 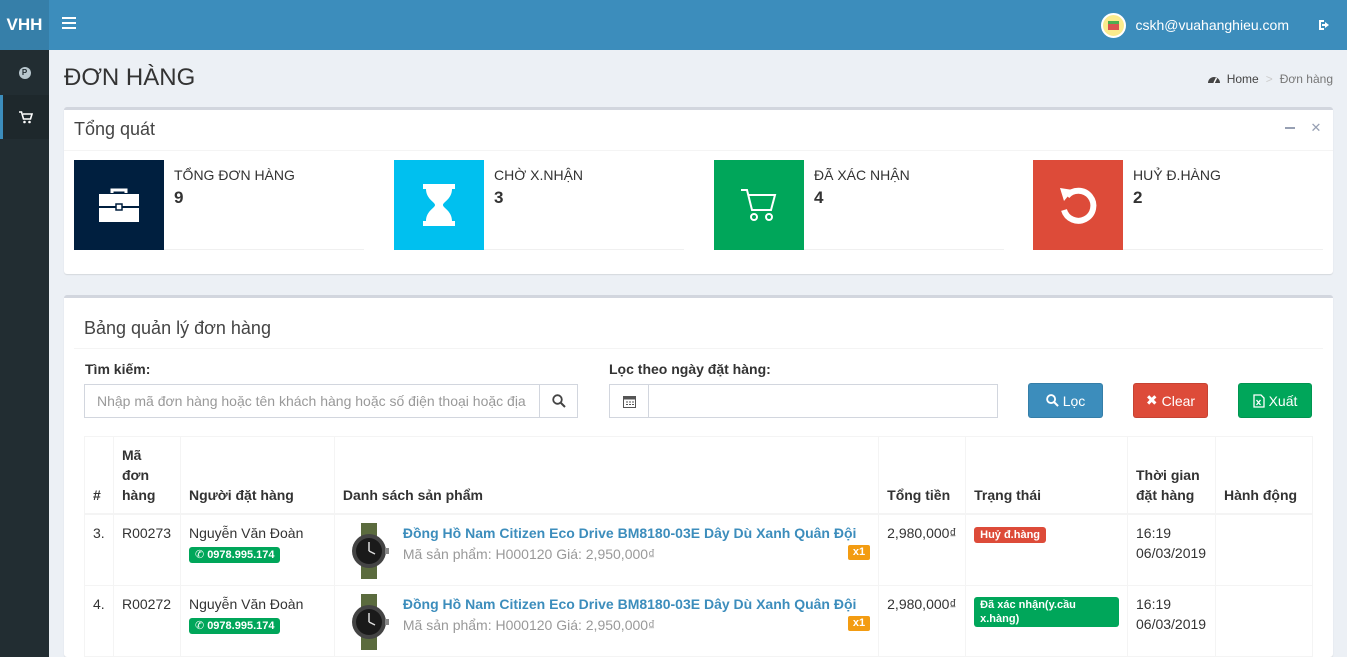 I want to click on user-email: cskh@vuahanghieu.com, so click(x=1212, y=25).